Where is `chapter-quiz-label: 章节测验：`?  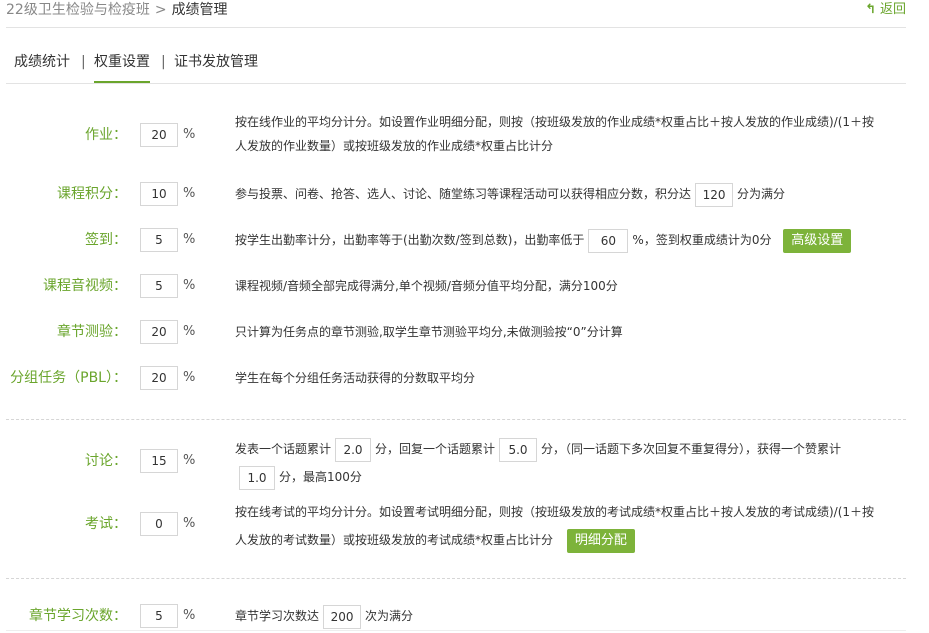
chapter-quiz-label: 章节测验： is located at coordinates (92, 332).